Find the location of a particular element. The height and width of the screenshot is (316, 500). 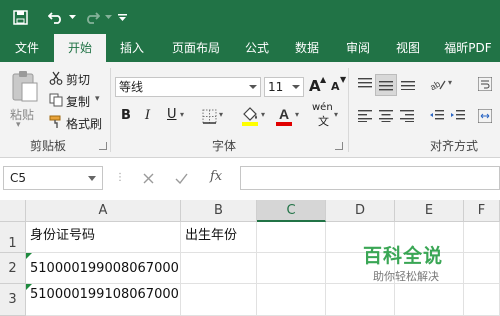

select-all-corner is located at coordinates (13, 211).